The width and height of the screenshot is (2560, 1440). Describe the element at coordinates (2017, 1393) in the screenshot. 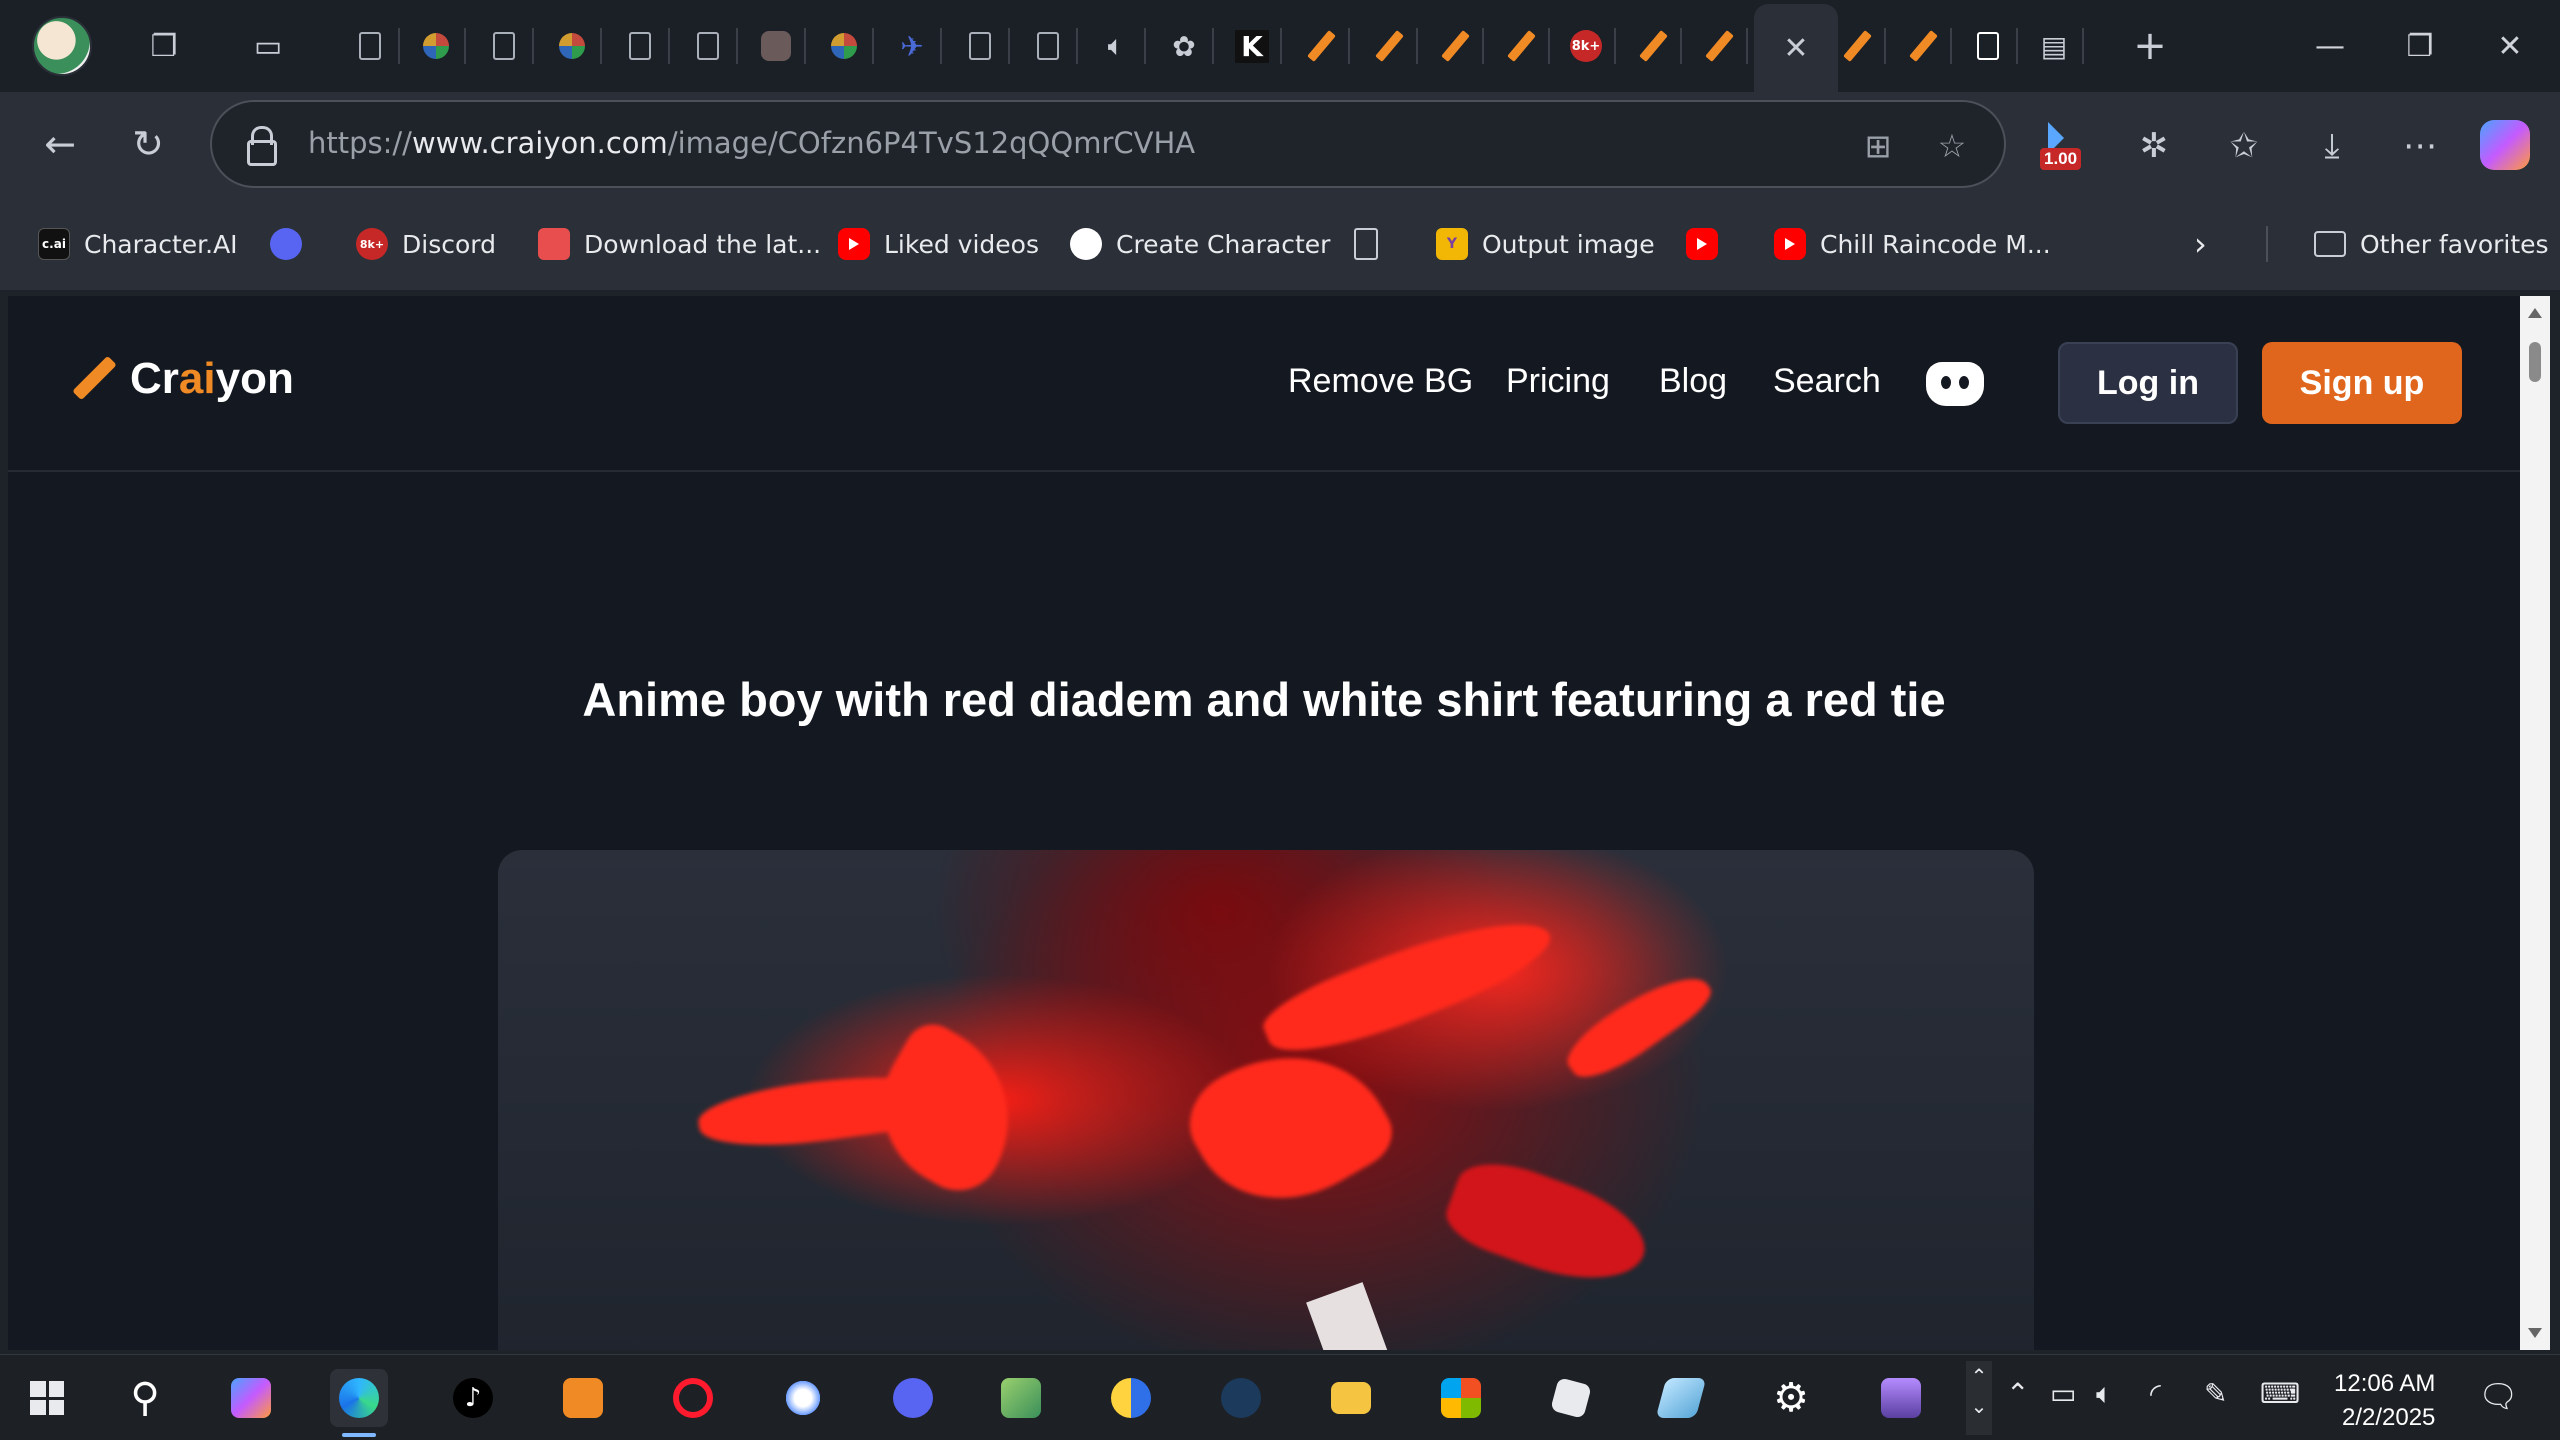

I see `chevron-up-icon: ⌃` at that location.